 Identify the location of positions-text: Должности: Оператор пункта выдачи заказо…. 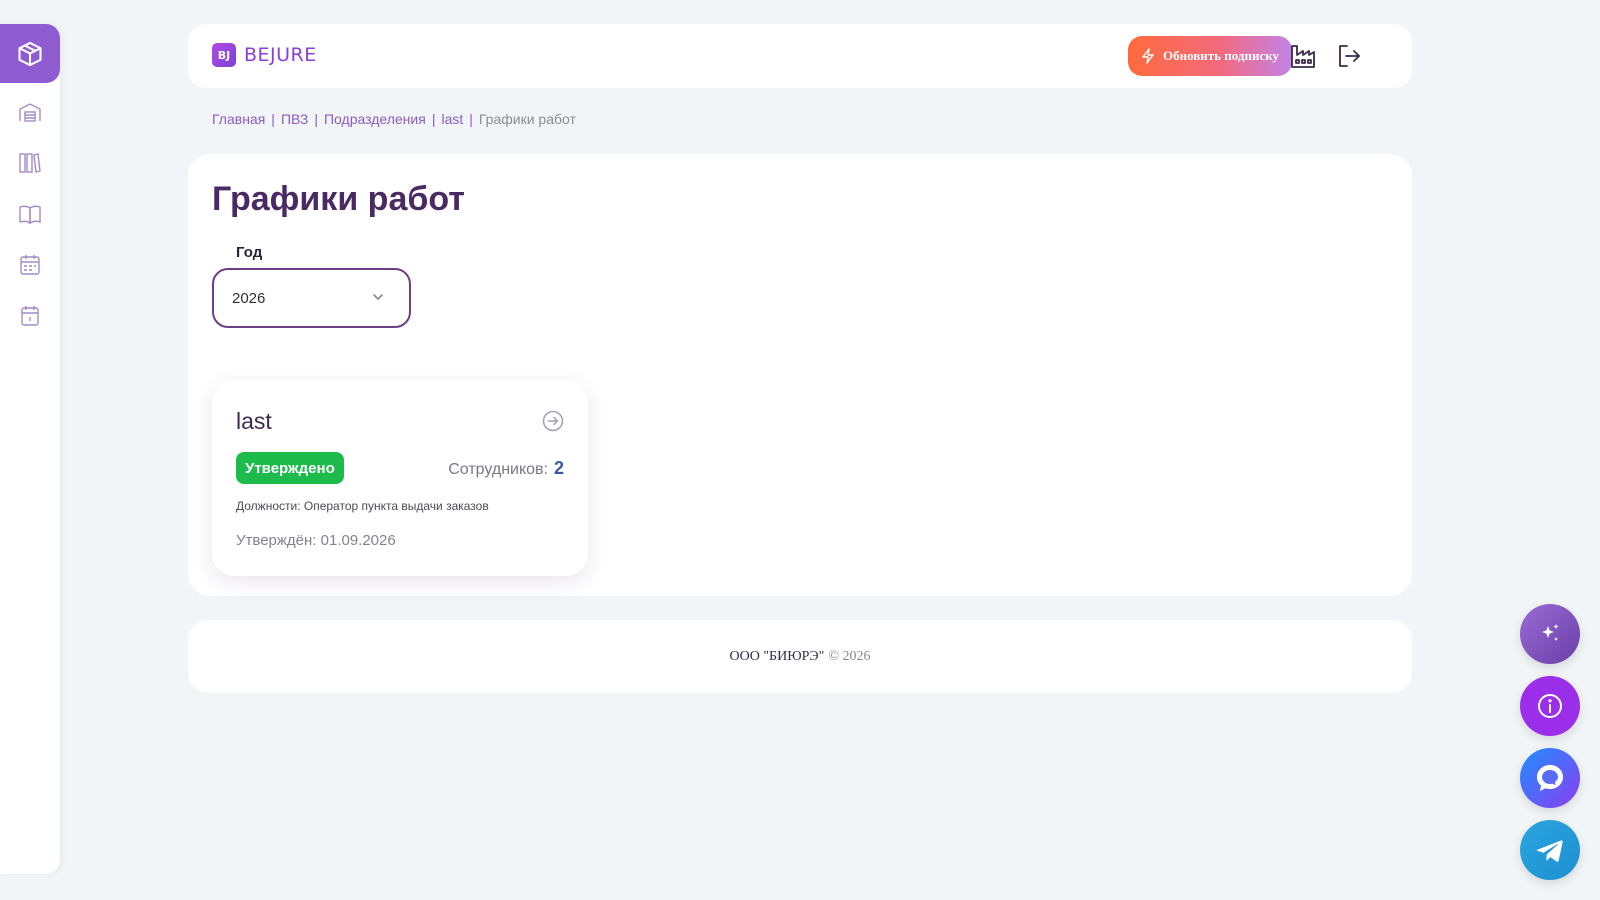
(362, 506).